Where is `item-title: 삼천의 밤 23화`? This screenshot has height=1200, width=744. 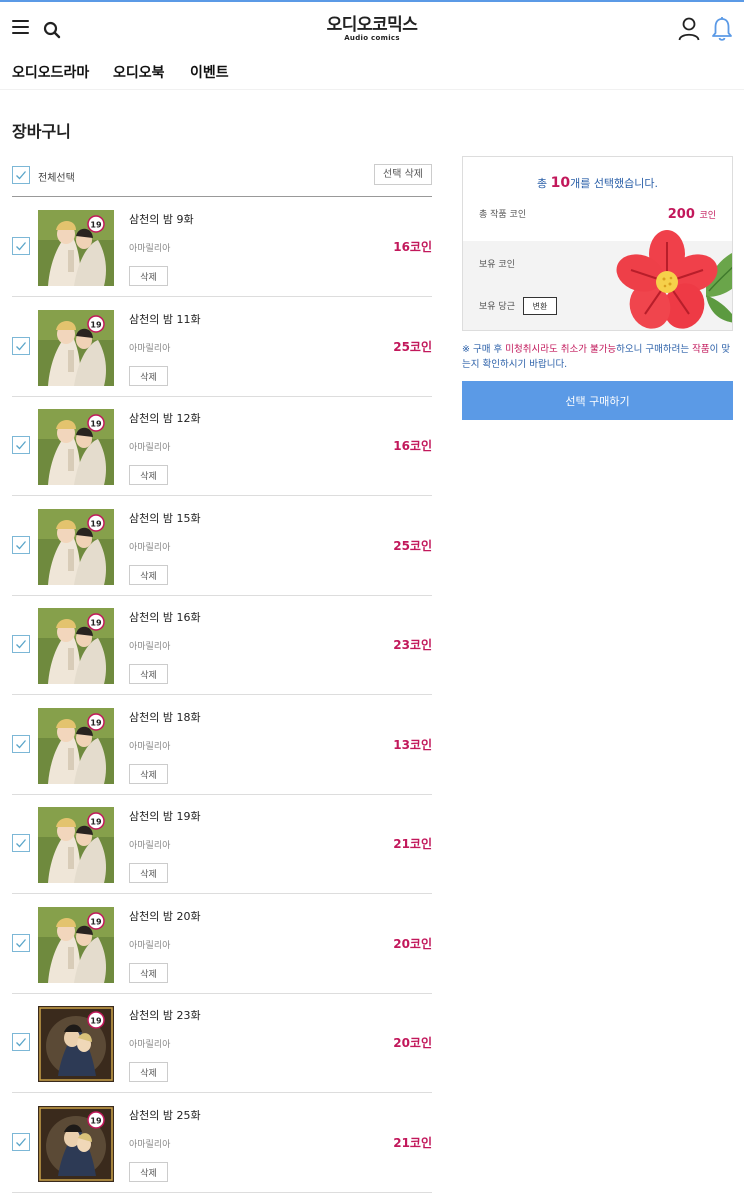
item-title: 삼천의 밤 23화 is located at coordinates (165, 1015).